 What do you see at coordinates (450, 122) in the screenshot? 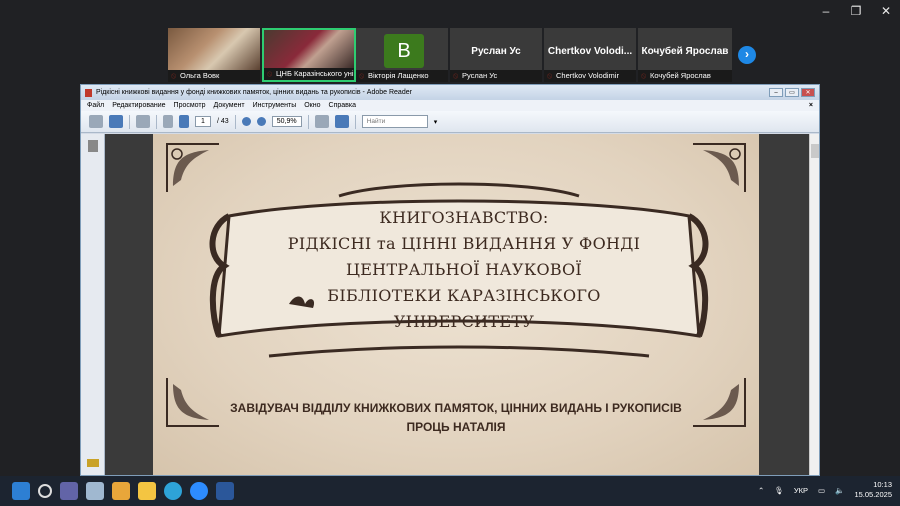
I see `toolbar: 1 / 43 50,9% Найти ▾` at bounding box center [450, 122].